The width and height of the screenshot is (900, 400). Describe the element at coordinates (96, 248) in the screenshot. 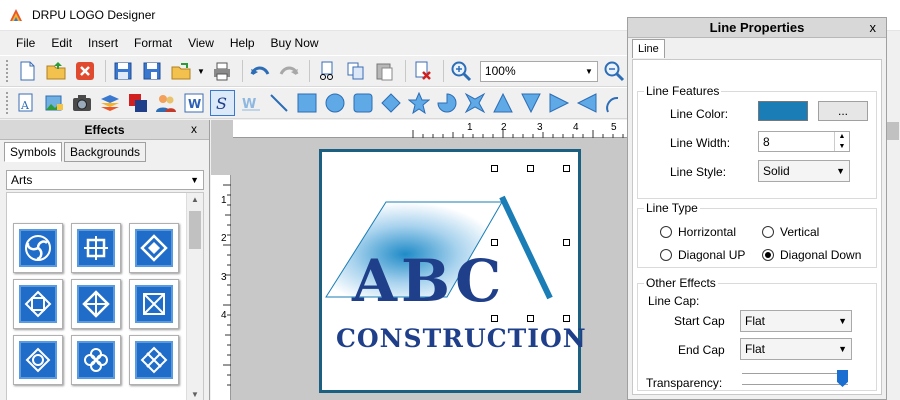

I see `symbol-tile-knot` at that location.